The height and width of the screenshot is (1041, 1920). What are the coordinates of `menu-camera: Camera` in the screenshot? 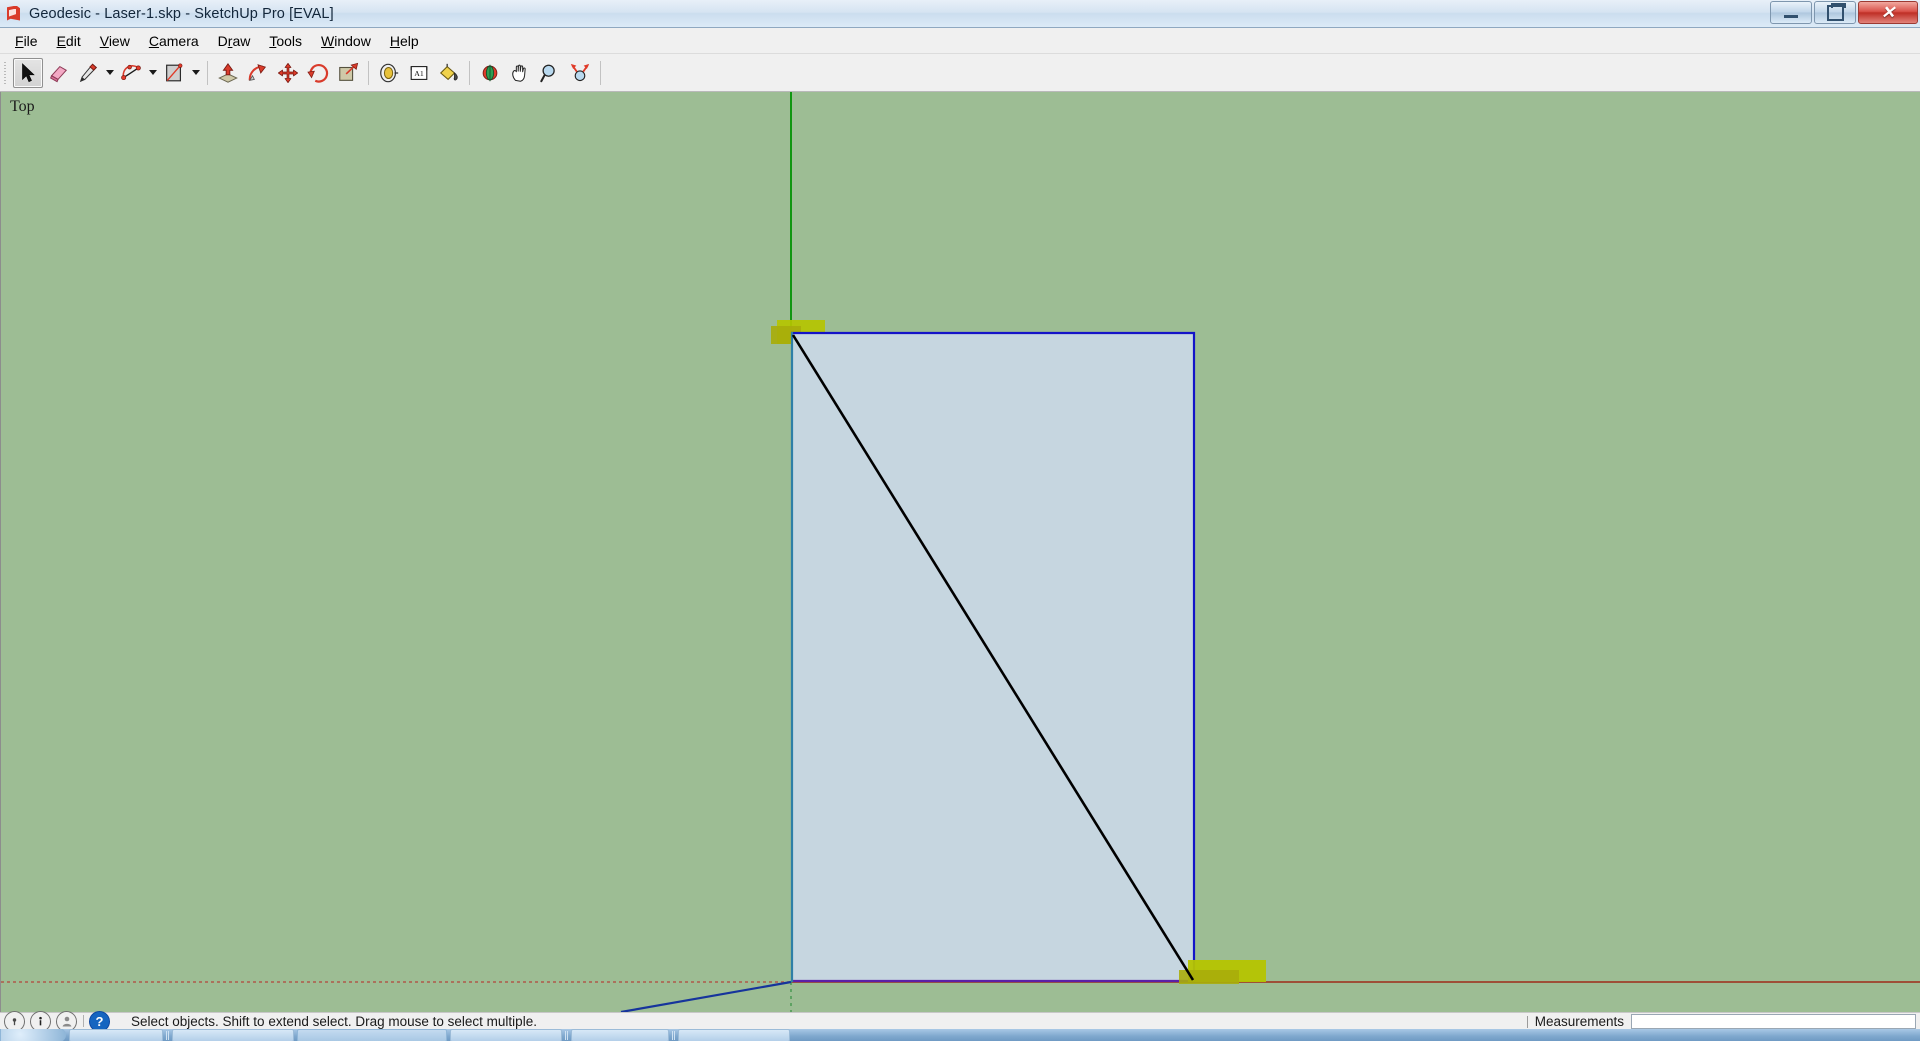 It's located at (174, 41).